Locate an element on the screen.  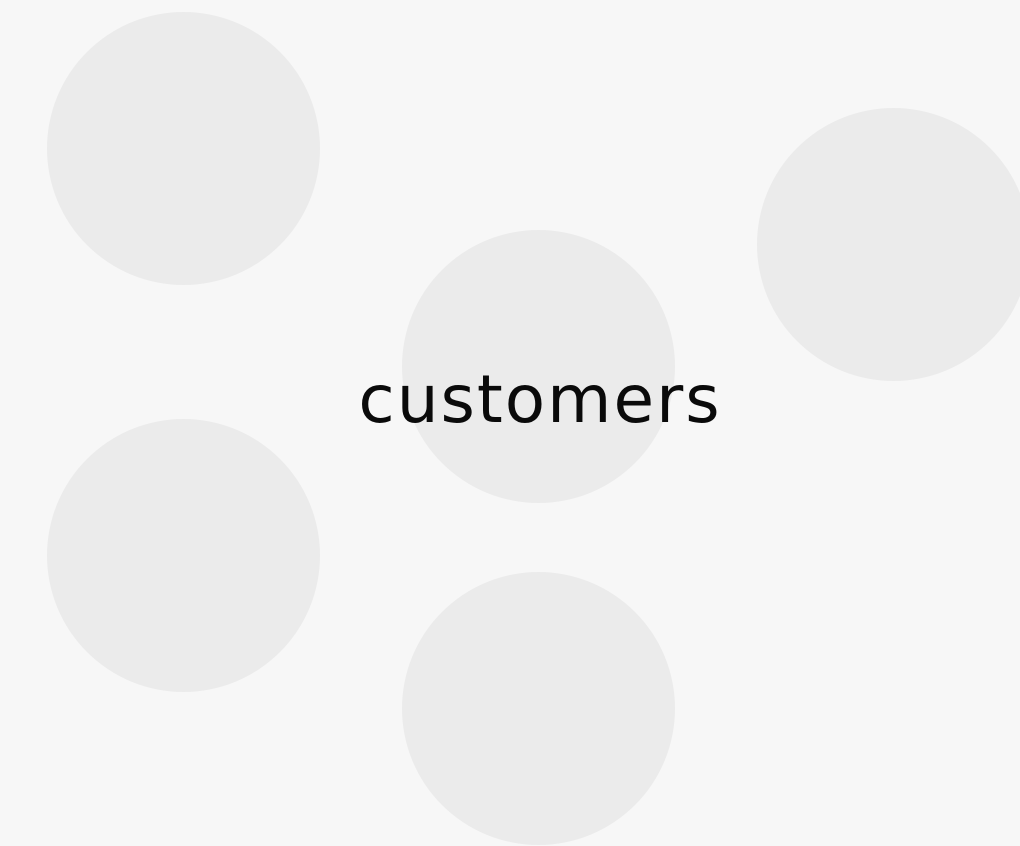
headline: customers is located at coordinates (540, 399).